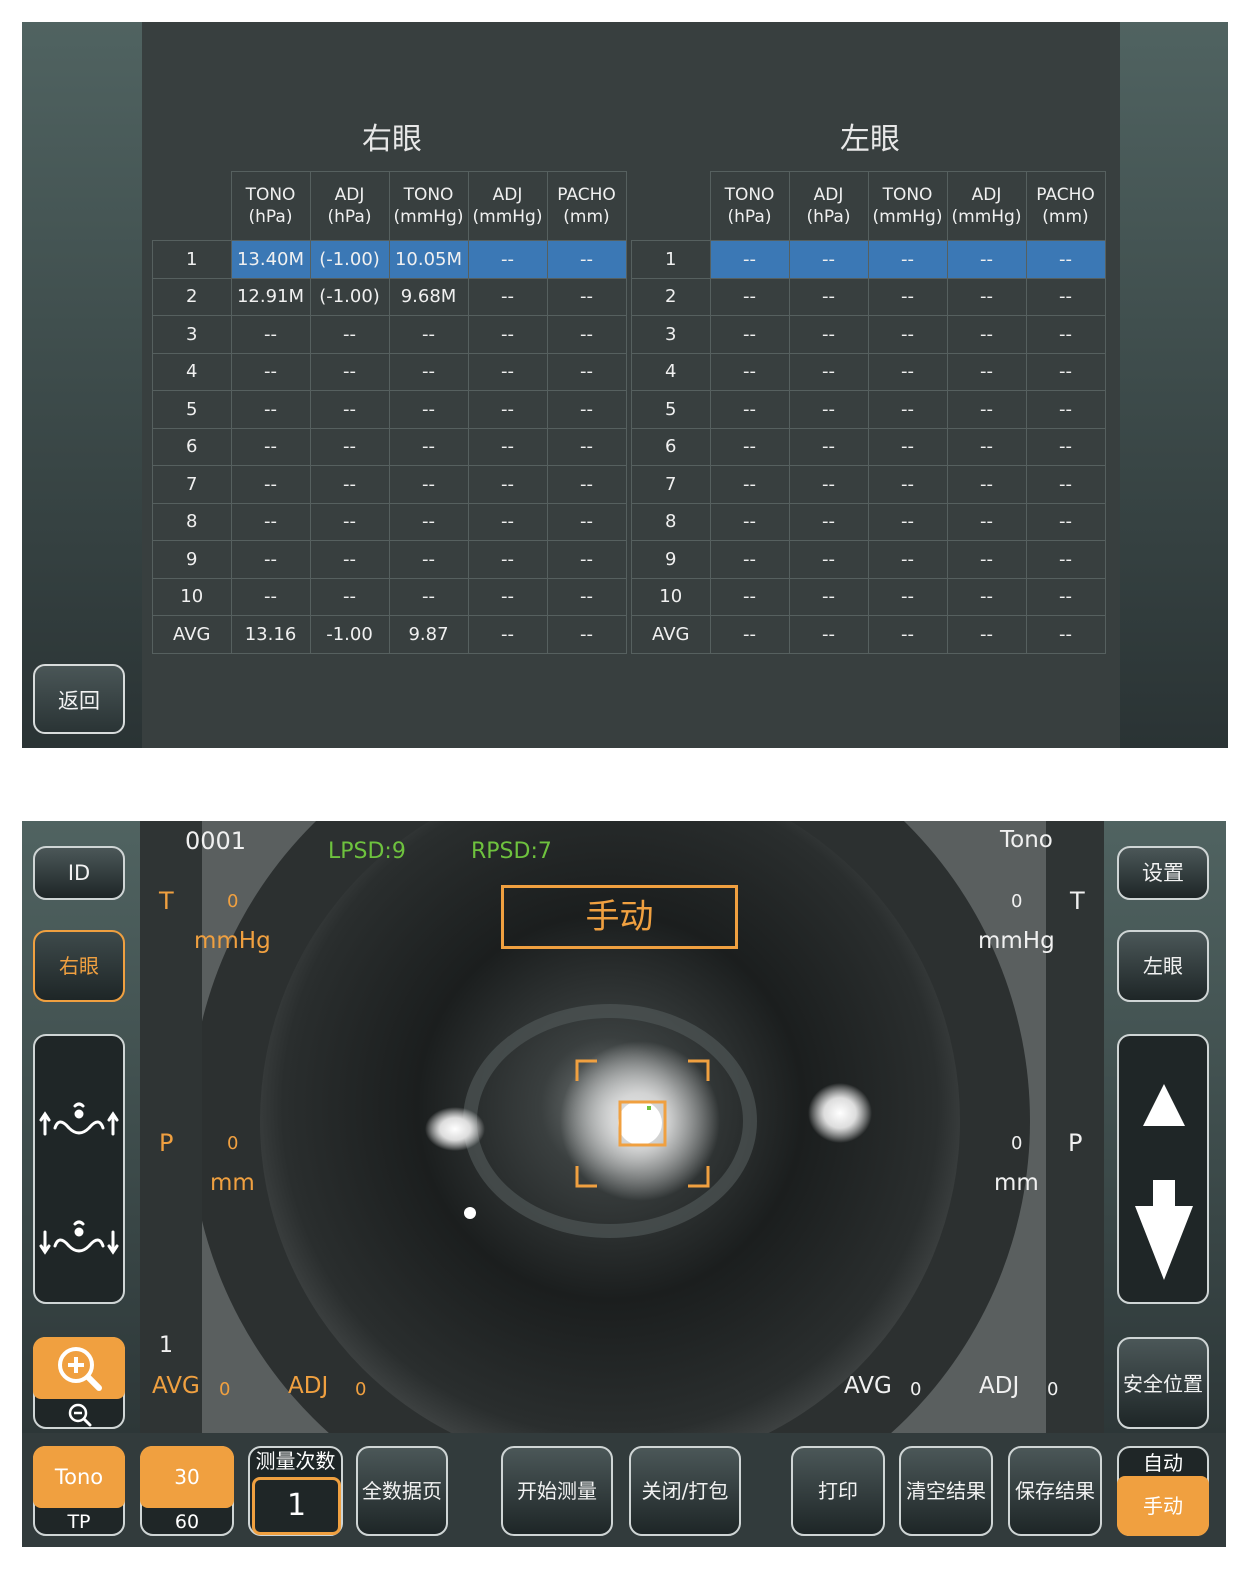  I want to click on table-row: AVG -- -- -- -- --, so click(868, 634).